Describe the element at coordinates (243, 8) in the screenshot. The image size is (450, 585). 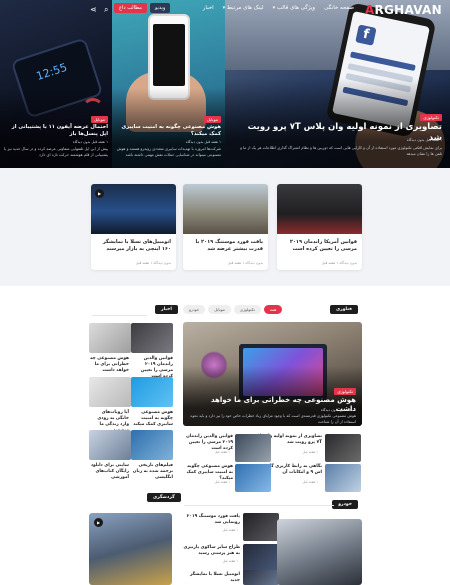
I see `menu-item-links: لینک های مرتبط ▾` at that location.